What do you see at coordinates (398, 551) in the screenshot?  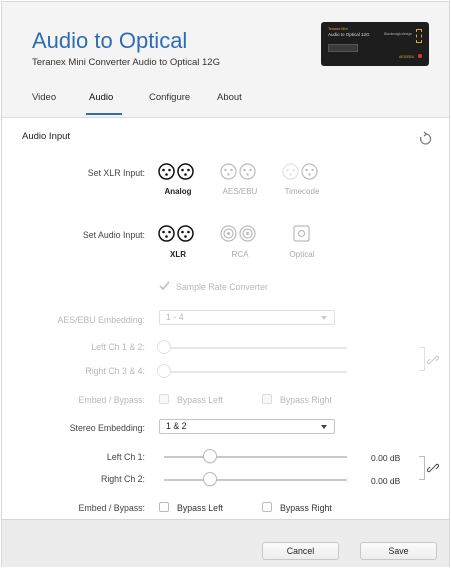 I see `save-button: Save` at bounding box center [398, 551].